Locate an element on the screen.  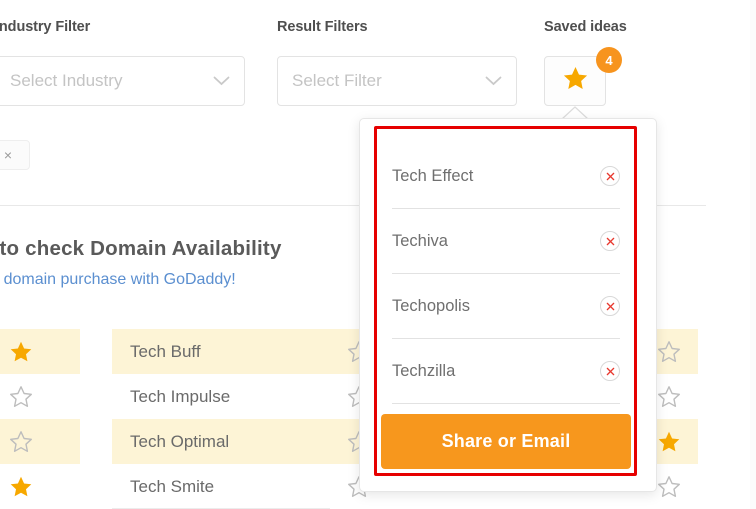
close-icon: × is located at coordinates (8, 155).